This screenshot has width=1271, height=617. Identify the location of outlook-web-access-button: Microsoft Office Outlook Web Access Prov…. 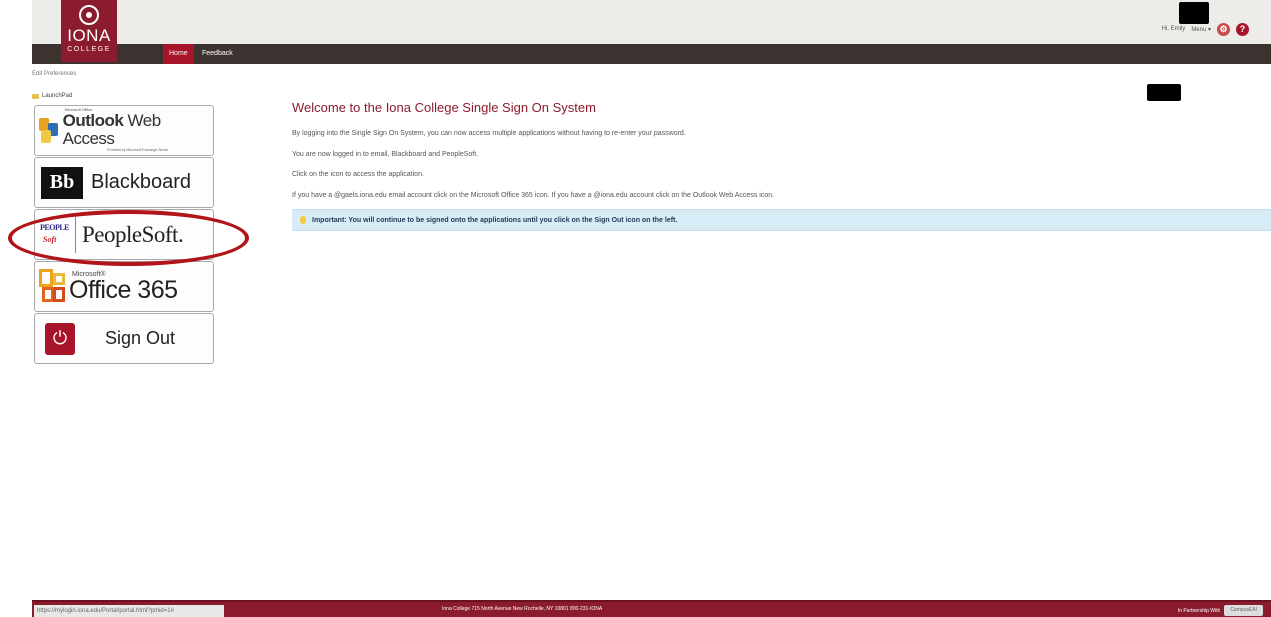
(124, 130).